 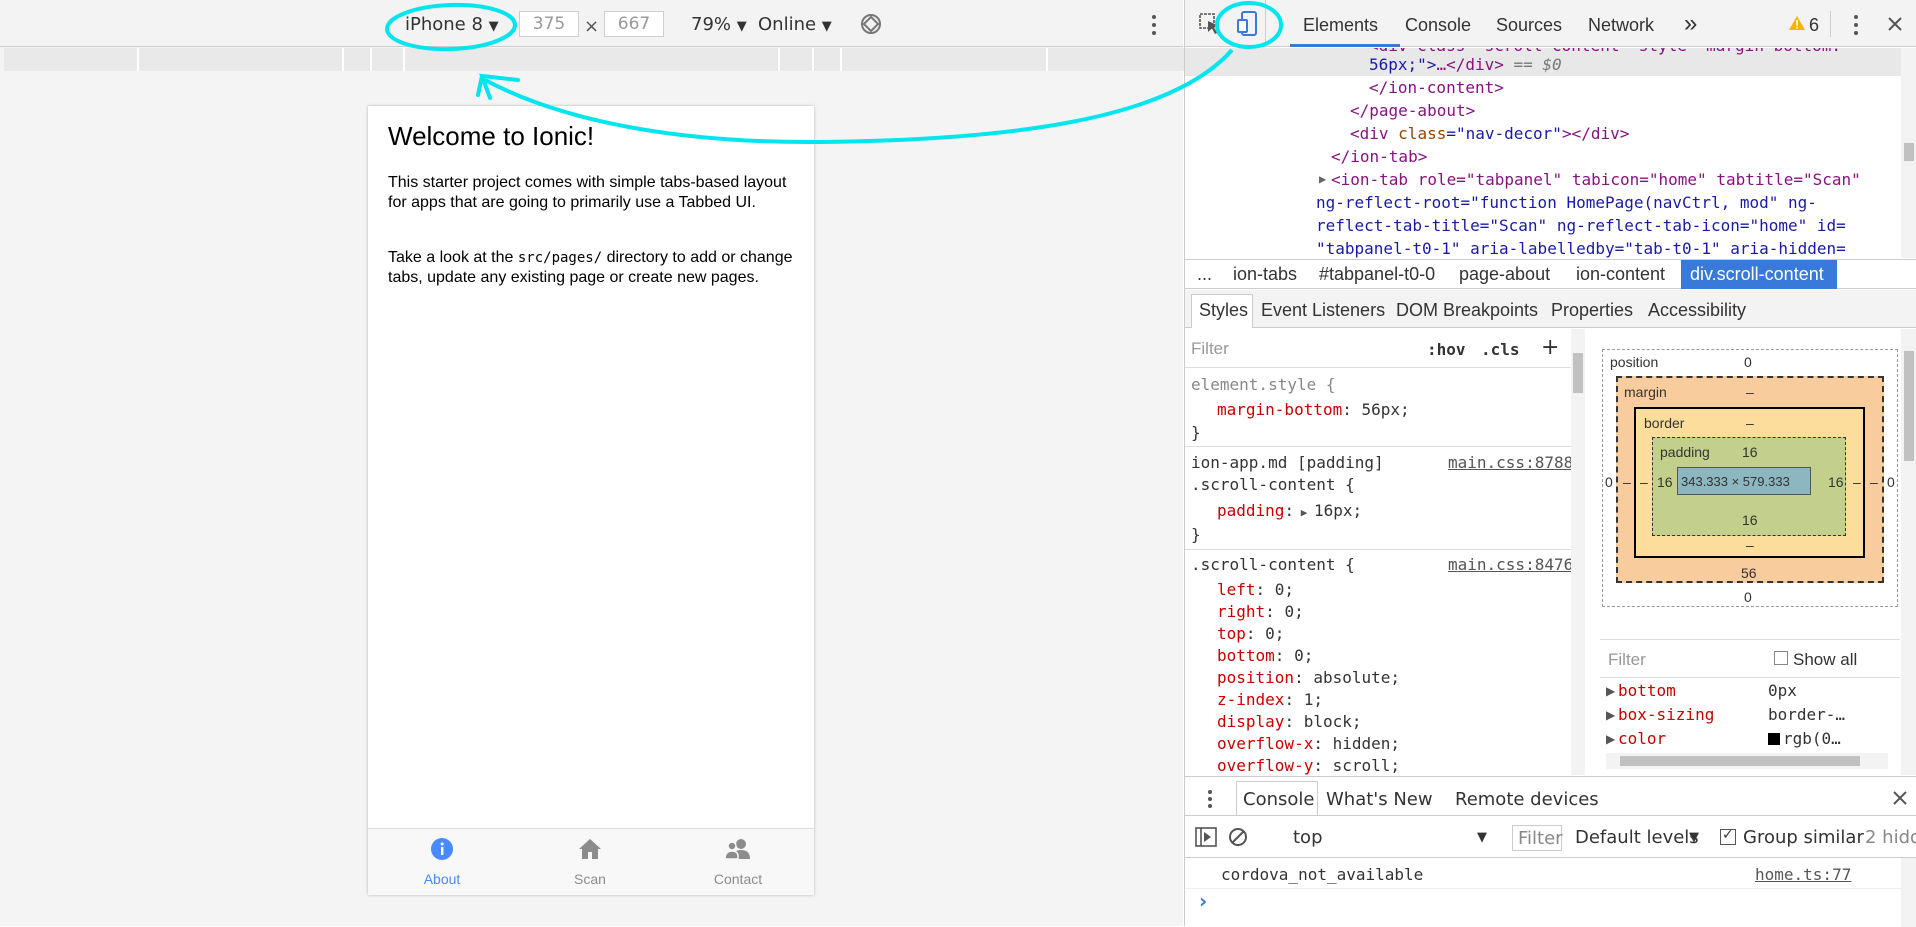 I want to click on computed-prop: box-sizing, so click(x=1666, y=714).